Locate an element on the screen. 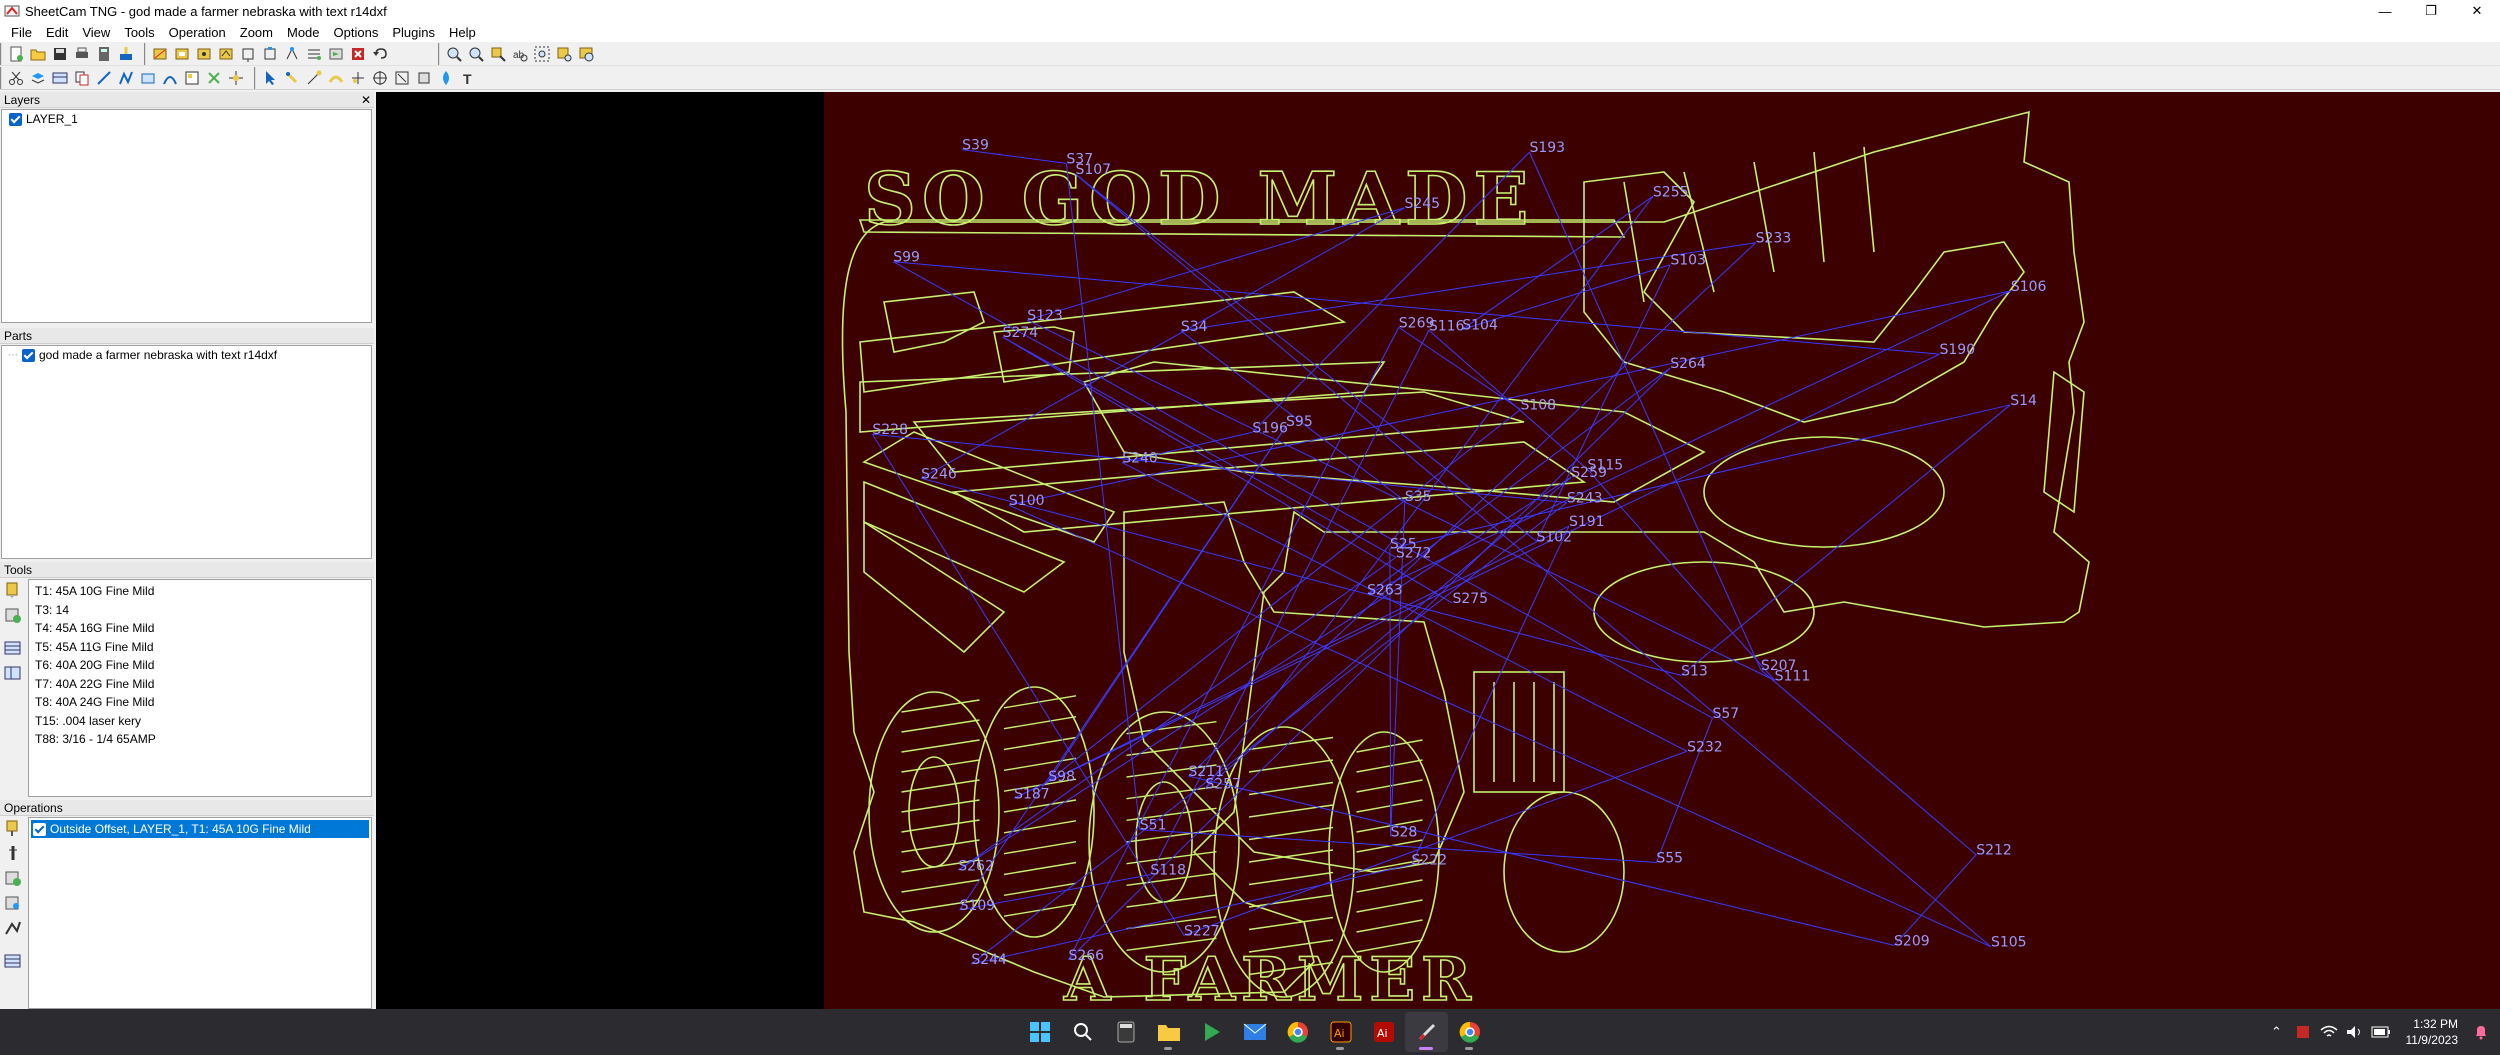 This screenshot has width=2500, height=1055. crop-button is located at coordinates (424, 78).